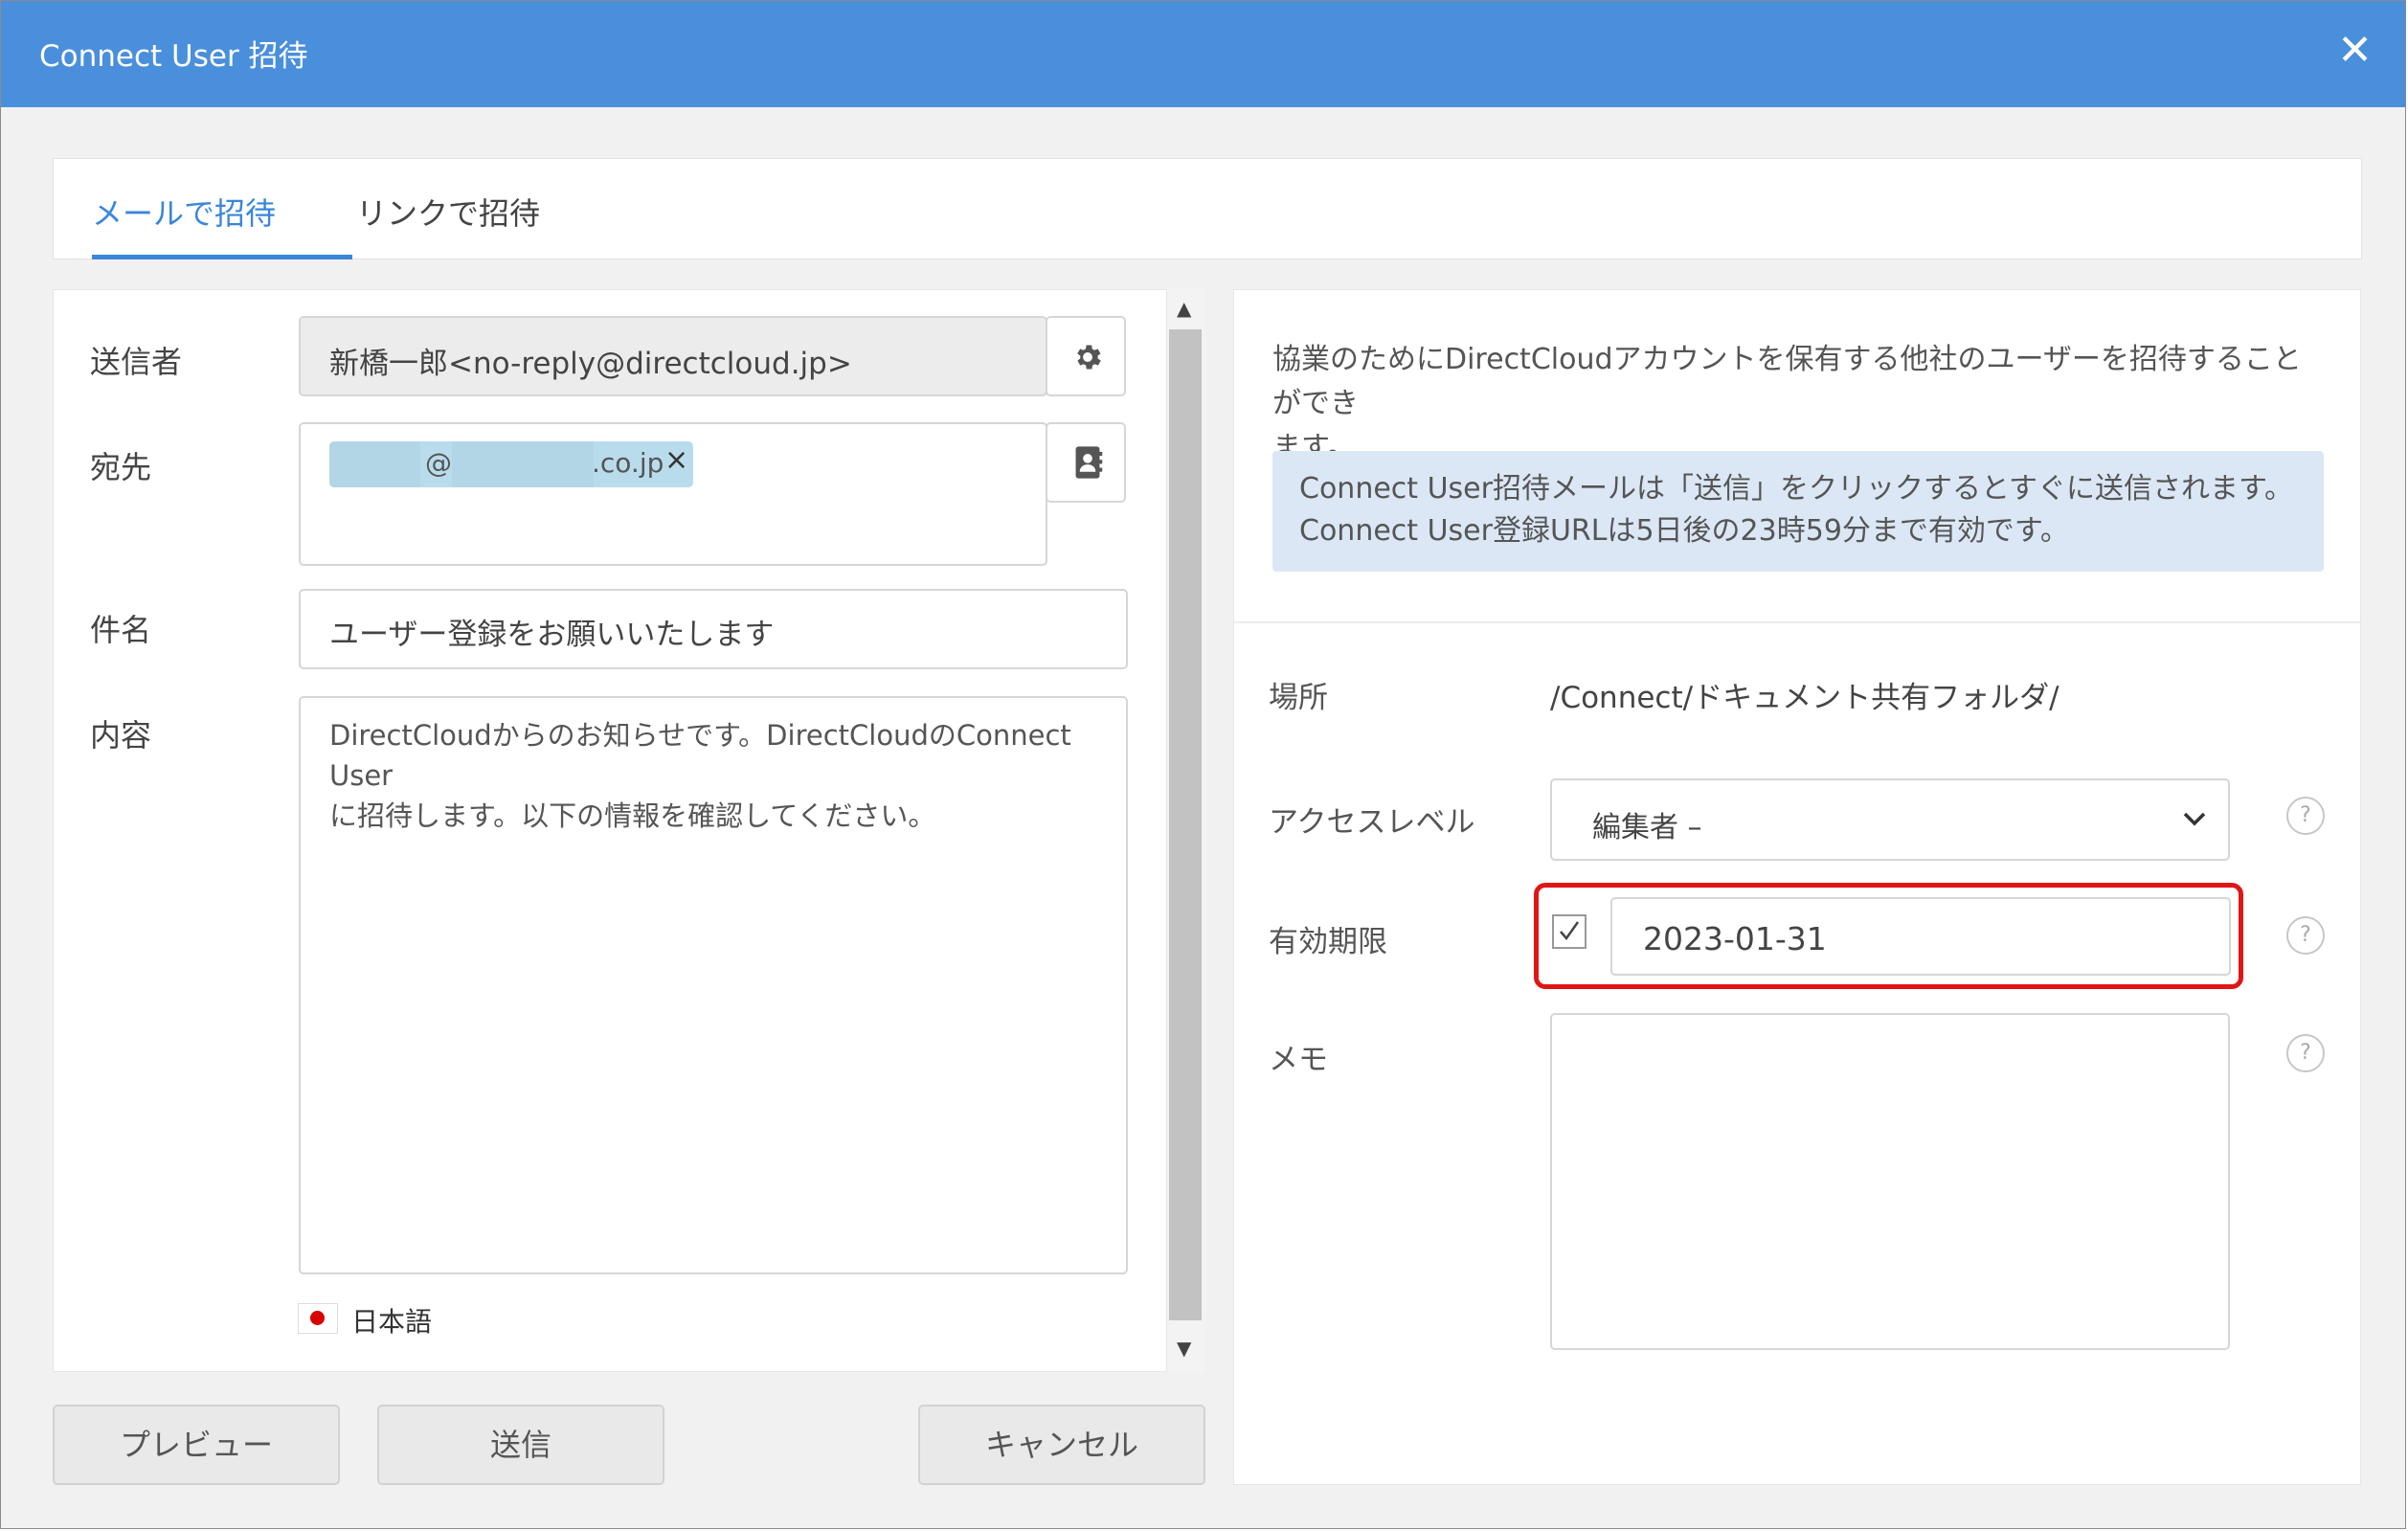 The width and height of the screenshot is (2408, 1531). I want to click on chip-domain-suffix: .co.jp, so click(628, 463).